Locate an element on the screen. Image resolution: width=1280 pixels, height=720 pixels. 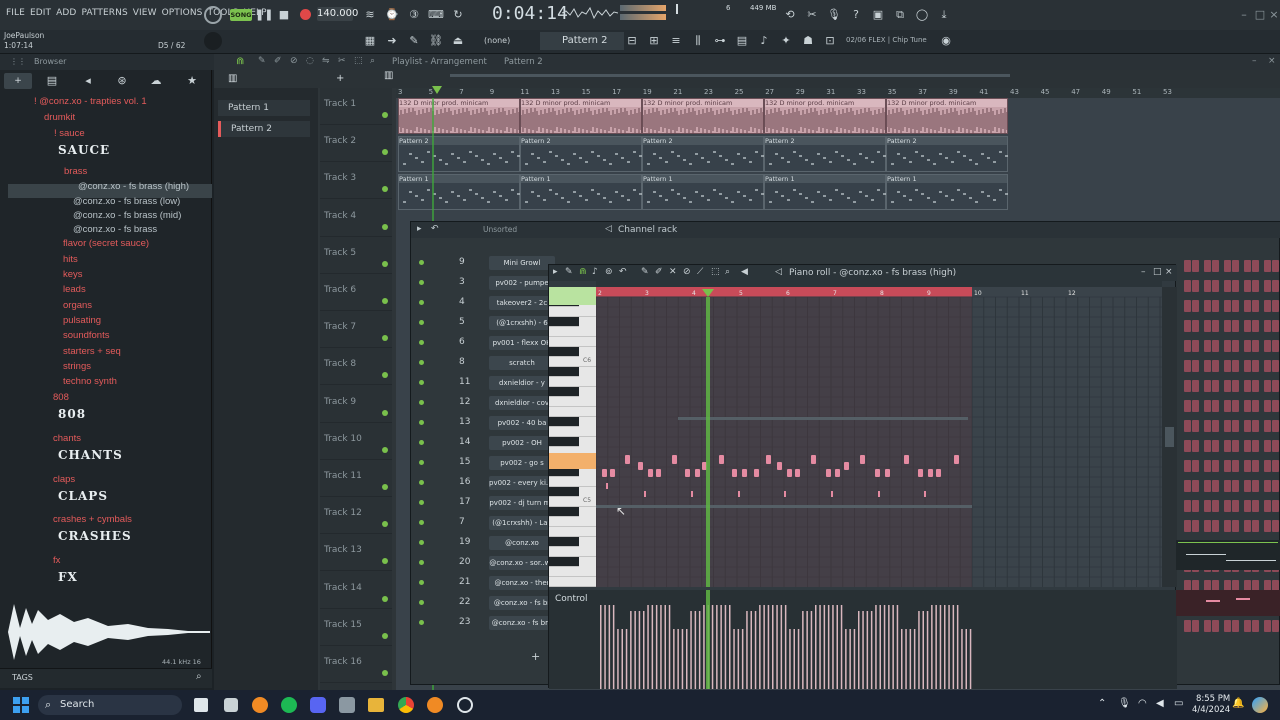
channel-name-button: pv002 - 40 ba is located at coordinates (522, 423).